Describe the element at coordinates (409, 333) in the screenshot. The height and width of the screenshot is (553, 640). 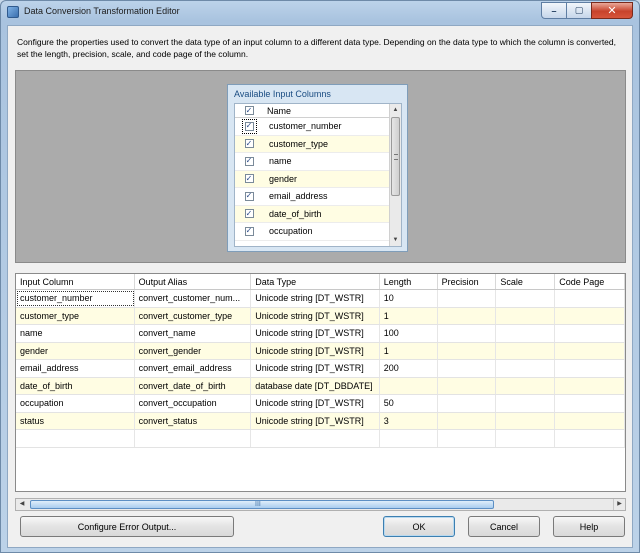
I see `grid-cell: 100` at that location.